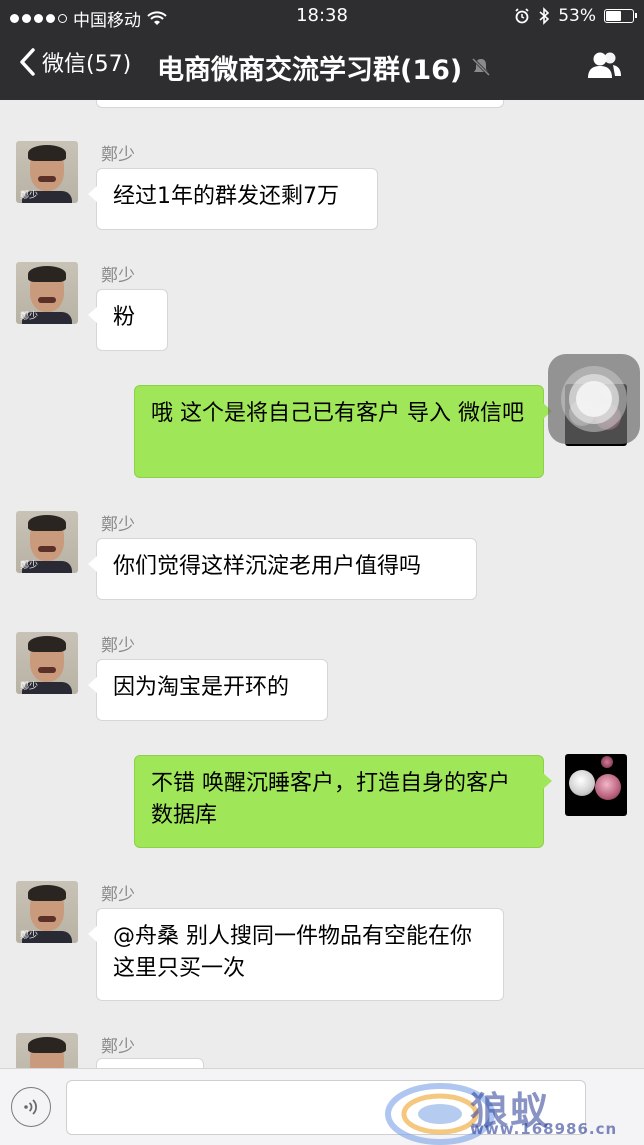 This screenshot has height=1145, width=644. I want to click on nav-bar: 微信(57) 电商微商交流学习群(16), so click(322, 66).